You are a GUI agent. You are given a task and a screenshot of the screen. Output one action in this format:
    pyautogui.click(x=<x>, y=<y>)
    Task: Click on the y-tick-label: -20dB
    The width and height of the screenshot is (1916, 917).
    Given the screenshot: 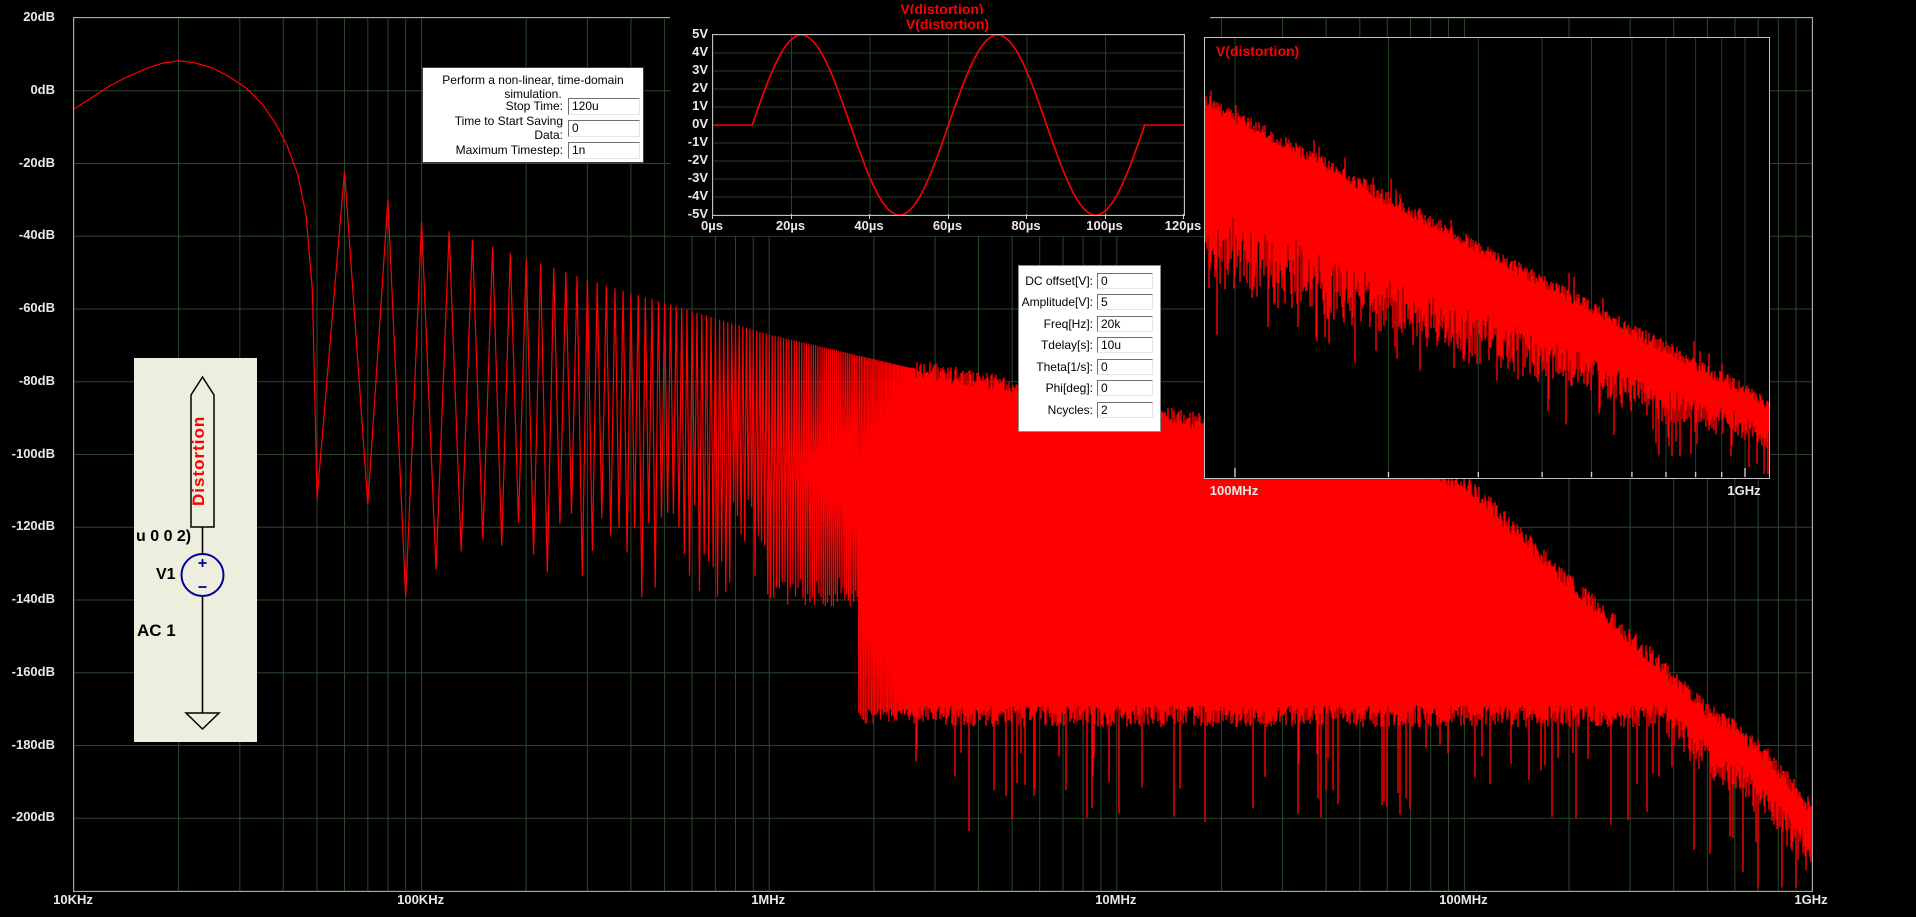 What is the action you would take?
    pyautogui.click(x=36, y=162)
    